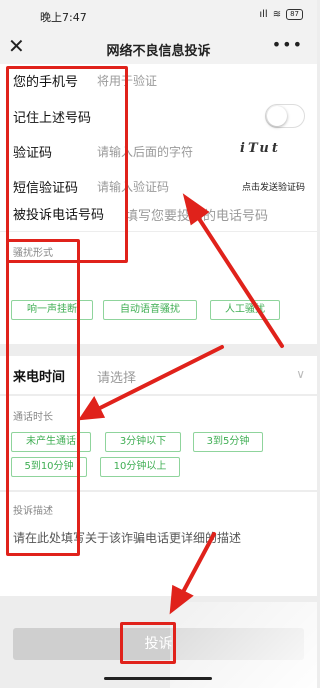  I want to click on navbar: ✕ 网络不良信息投诉 •••, so click(158, 47).